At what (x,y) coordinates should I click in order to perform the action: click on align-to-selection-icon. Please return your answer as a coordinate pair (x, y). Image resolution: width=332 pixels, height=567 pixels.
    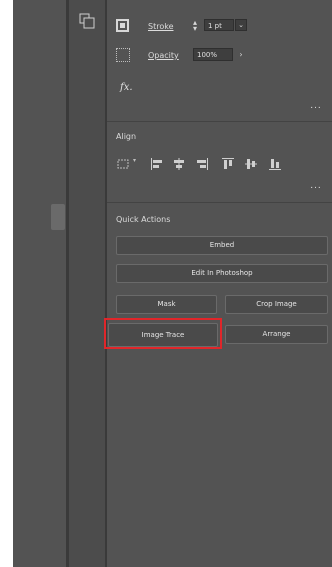
    Looking at the image, I should click on (124, 162).